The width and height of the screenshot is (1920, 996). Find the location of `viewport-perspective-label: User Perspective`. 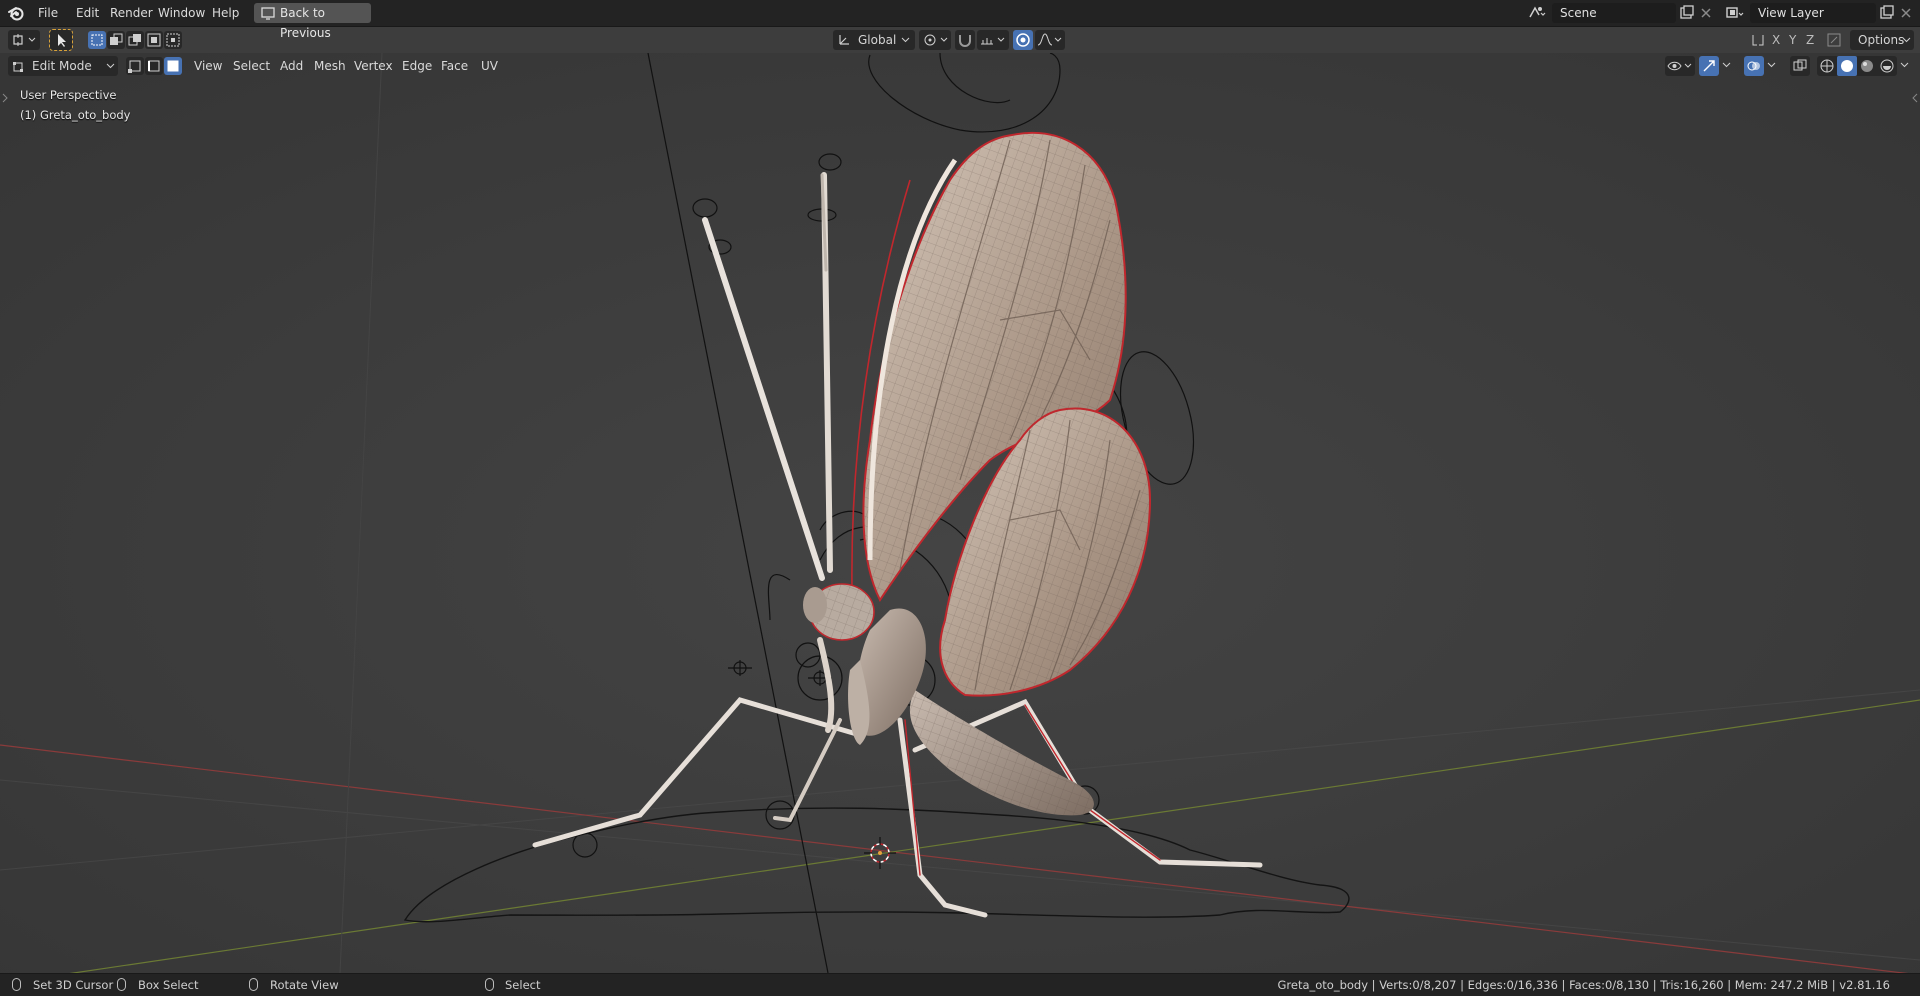

viewport-perspective-label: User Perspective is located at coordinates (68, 95).